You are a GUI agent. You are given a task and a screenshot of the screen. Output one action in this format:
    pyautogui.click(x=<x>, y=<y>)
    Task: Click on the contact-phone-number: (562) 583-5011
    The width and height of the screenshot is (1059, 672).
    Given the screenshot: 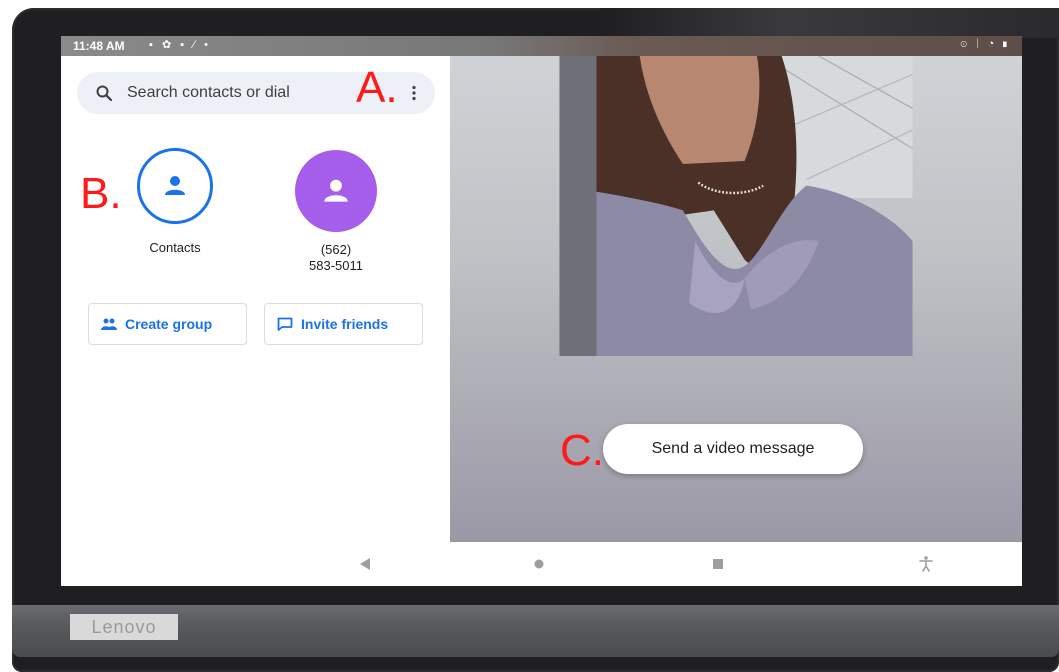 What is the action you would take?
    pyautogui.click(x=336, y=258)
    